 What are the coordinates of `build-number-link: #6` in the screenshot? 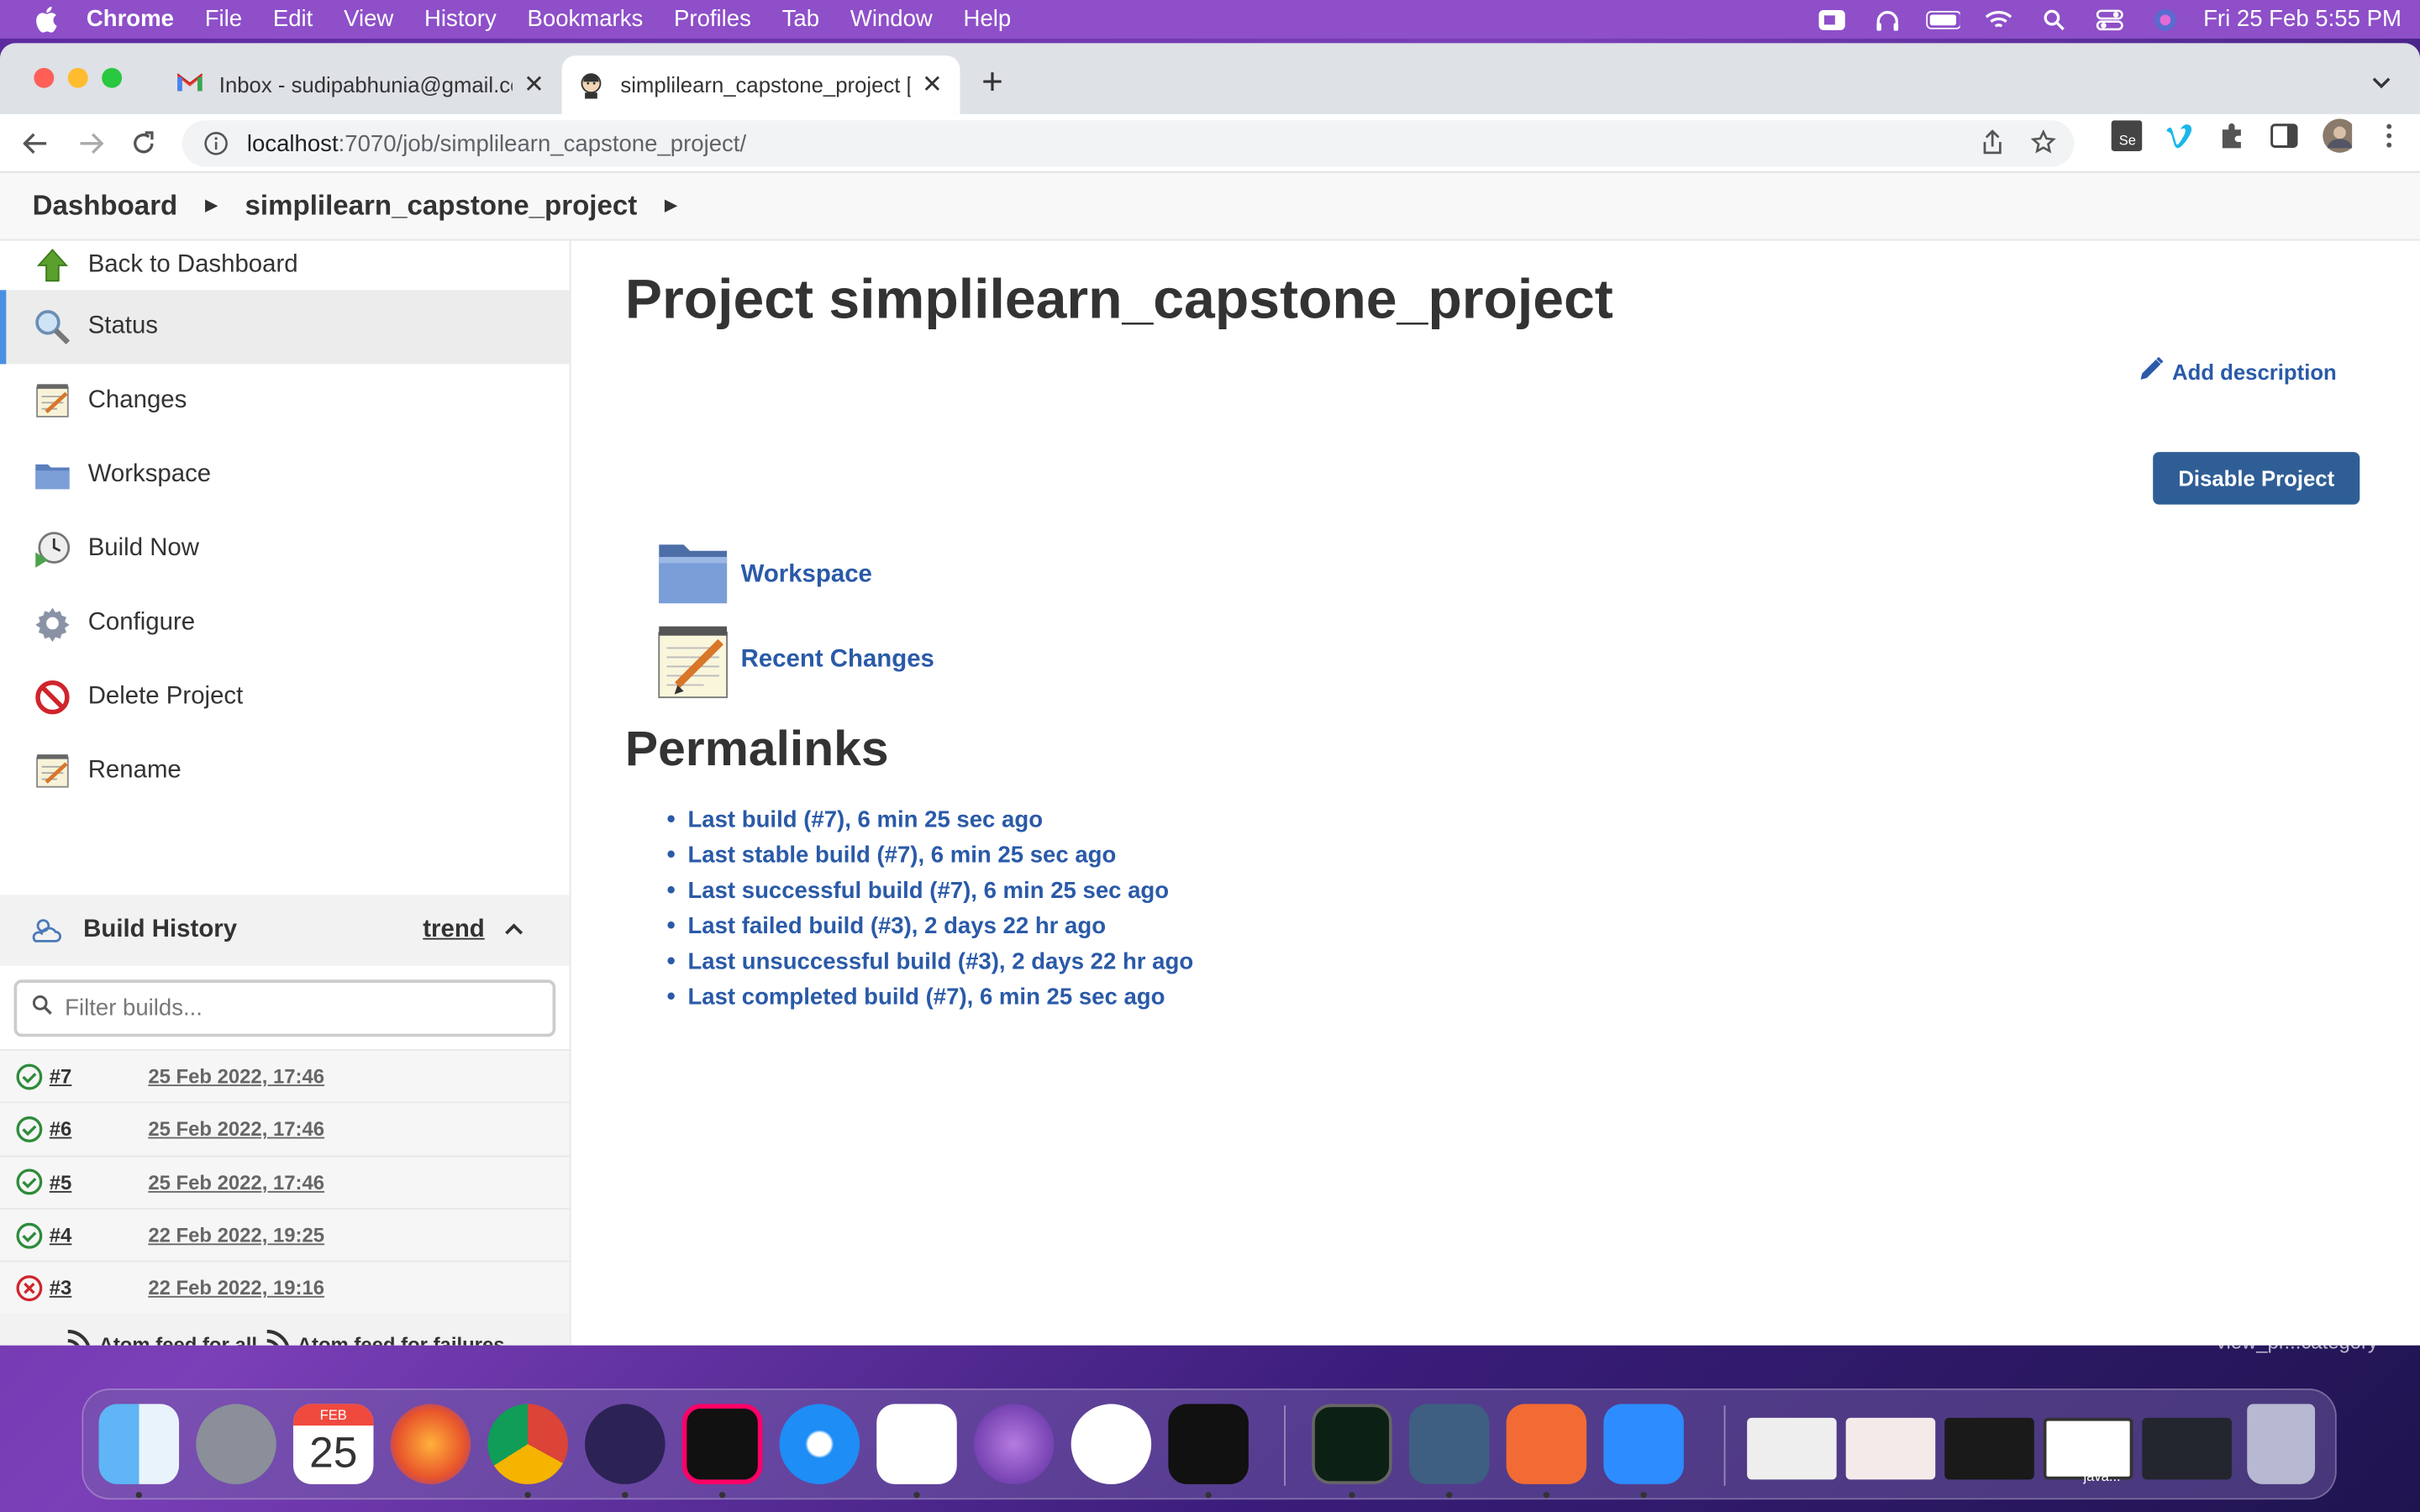 It's located at (99, 1130).